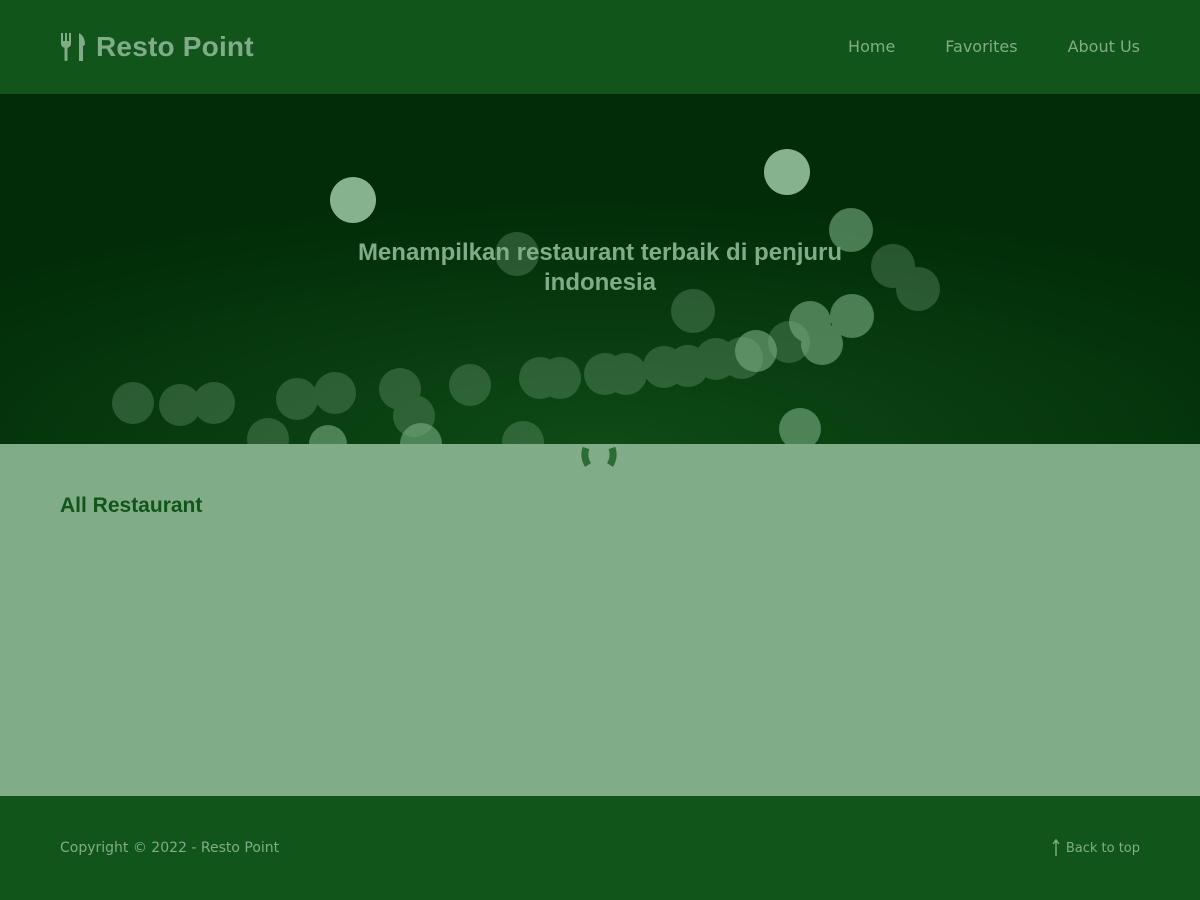  Describe the element at coordinates (1056, 847) in the screenshot. I see `arrow-up-icon` at that location.